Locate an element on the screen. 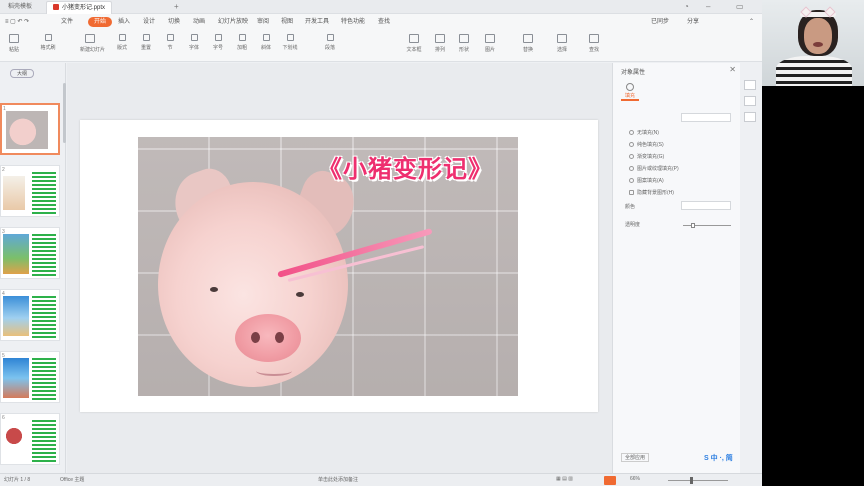 Image resolution: width=864 pixels, height=486 pixels. user-avatar-icon: ◔ is located at coordinates (686, 6).